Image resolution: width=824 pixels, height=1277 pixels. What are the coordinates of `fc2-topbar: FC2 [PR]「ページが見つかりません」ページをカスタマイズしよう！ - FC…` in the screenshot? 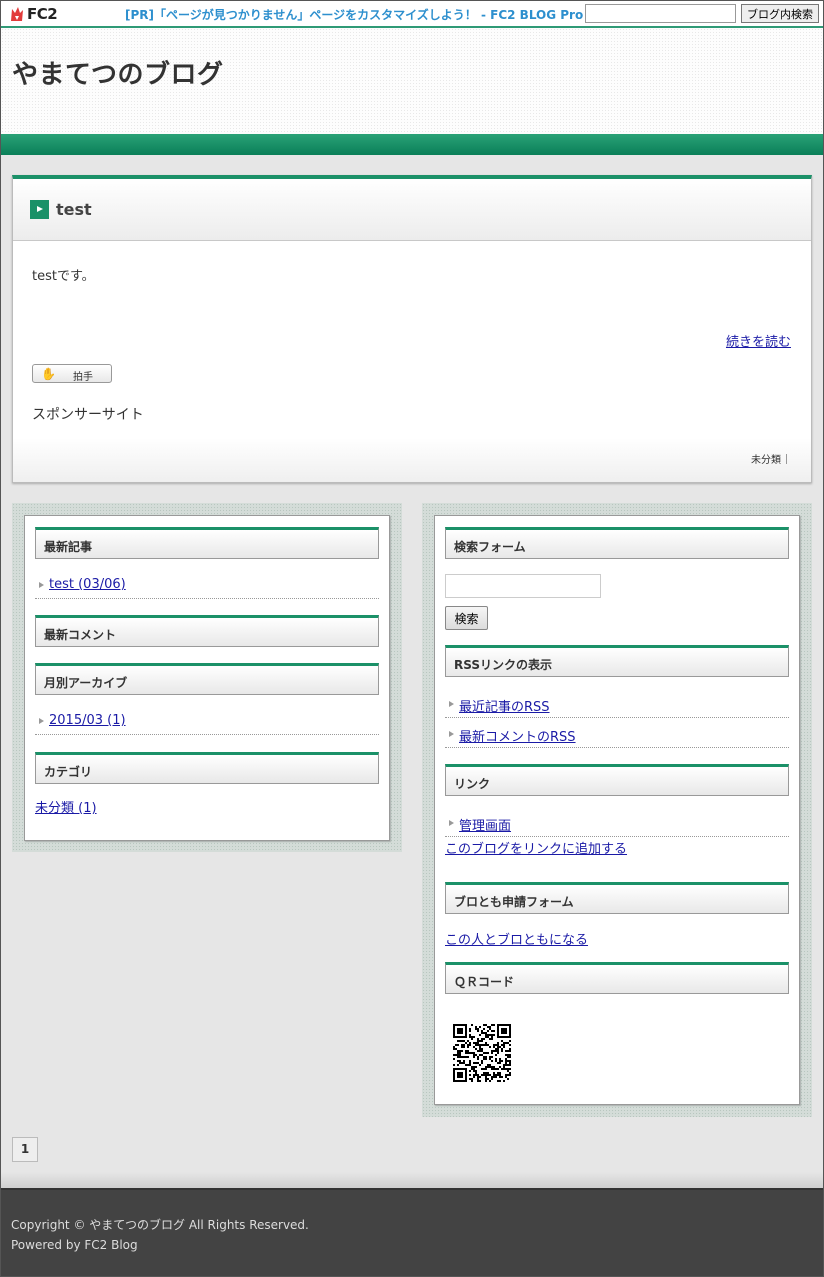 It's located at (412, 14).